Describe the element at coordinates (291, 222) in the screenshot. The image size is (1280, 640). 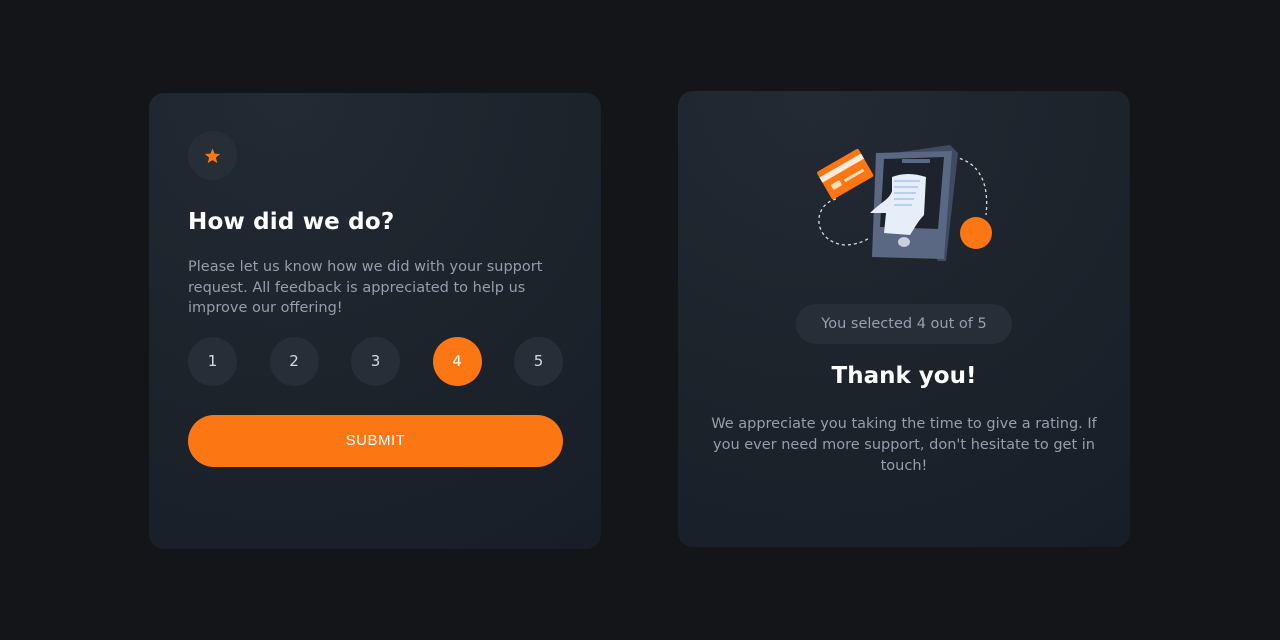
I see `rating-title: How did we do?` at that location.